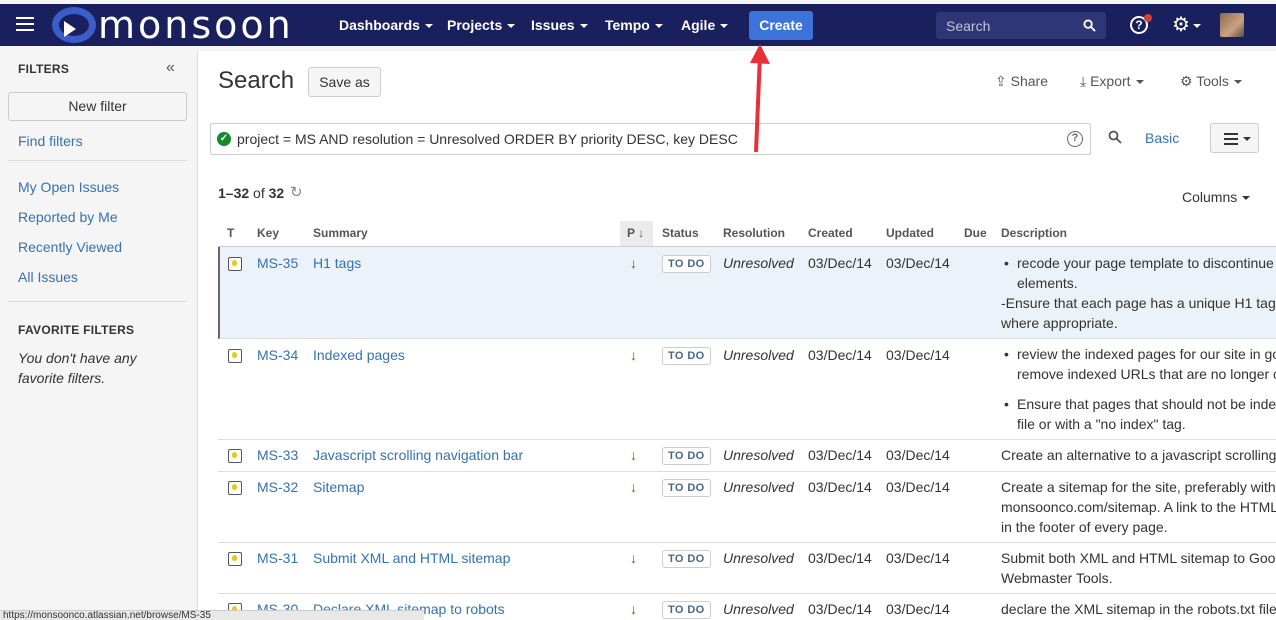 This screenshot has width=1276, height=620. Describe the element at coordinates (1006, 25) in the screenshot. I see `search-input` at that location.